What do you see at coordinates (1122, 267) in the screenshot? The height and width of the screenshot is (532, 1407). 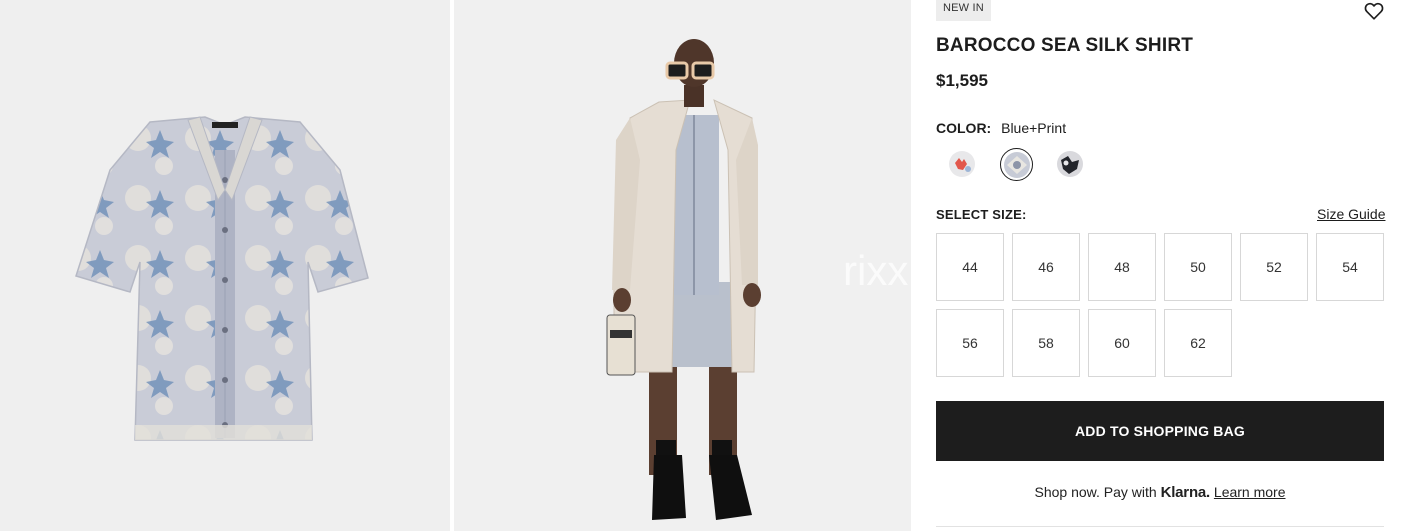 I see `size-option: 48` at bounding box center [1122, 267].